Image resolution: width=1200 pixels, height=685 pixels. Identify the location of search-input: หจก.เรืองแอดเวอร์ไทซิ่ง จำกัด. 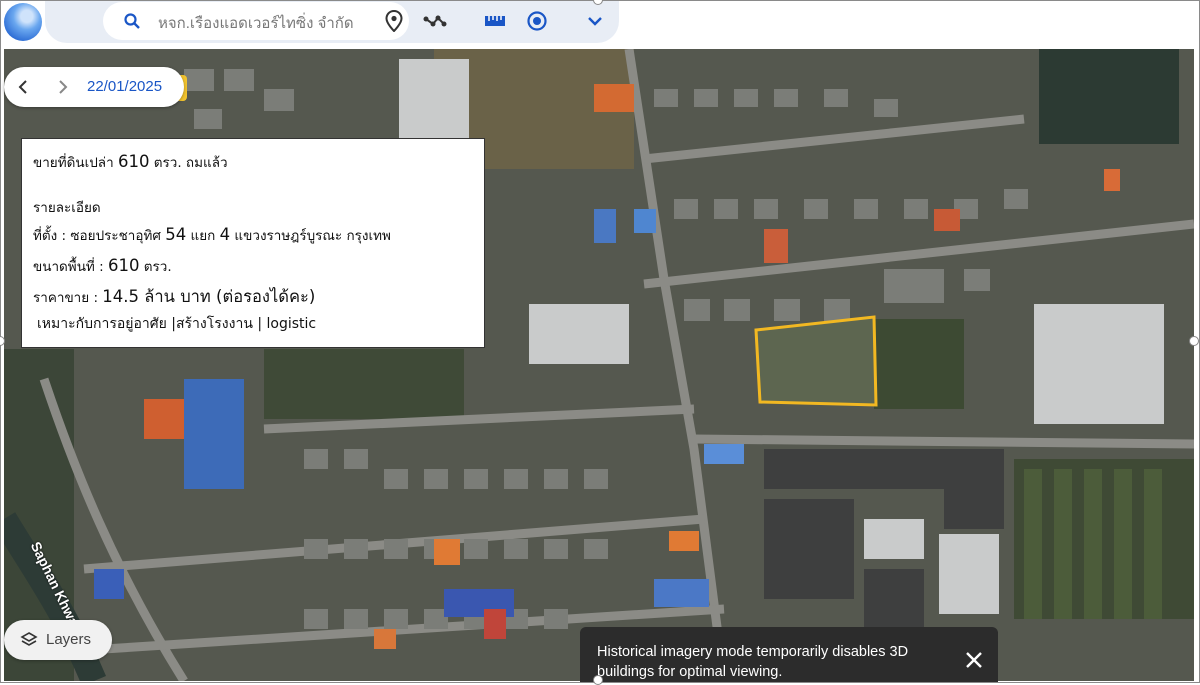
(256, 23).